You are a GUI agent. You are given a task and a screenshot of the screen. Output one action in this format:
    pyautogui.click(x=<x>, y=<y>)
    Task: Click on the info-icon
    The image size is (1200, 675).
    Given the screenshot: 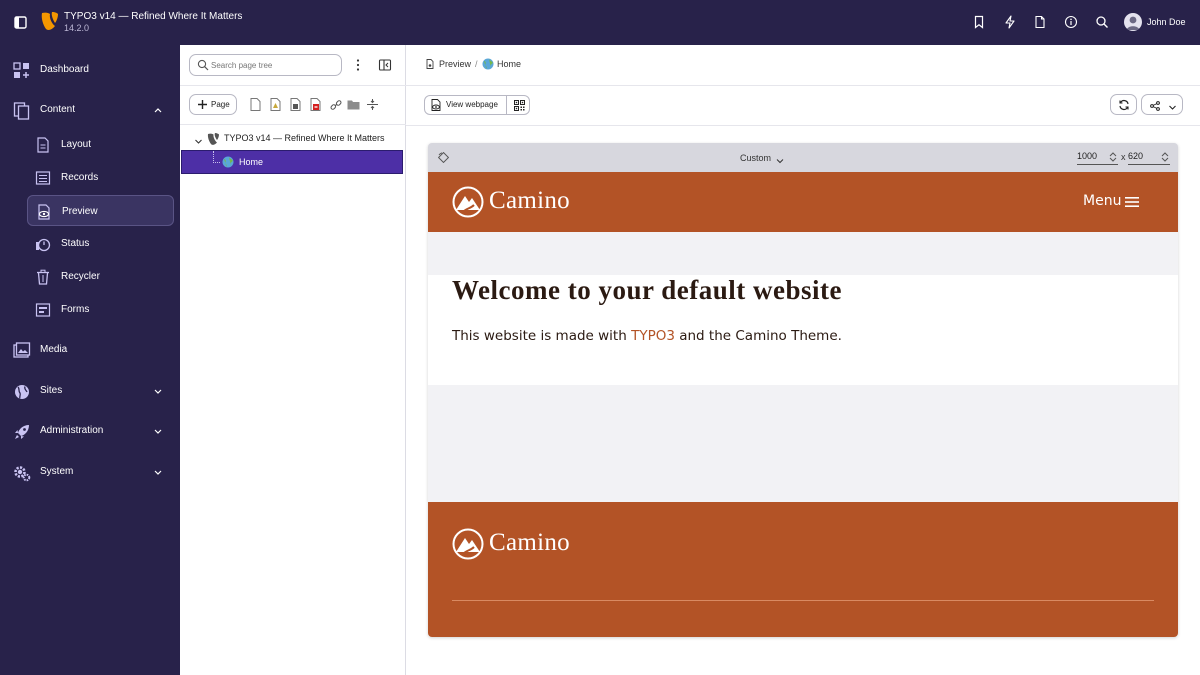 What is the action you would take?
    pyautogui.click(x=1071, y=22)
    